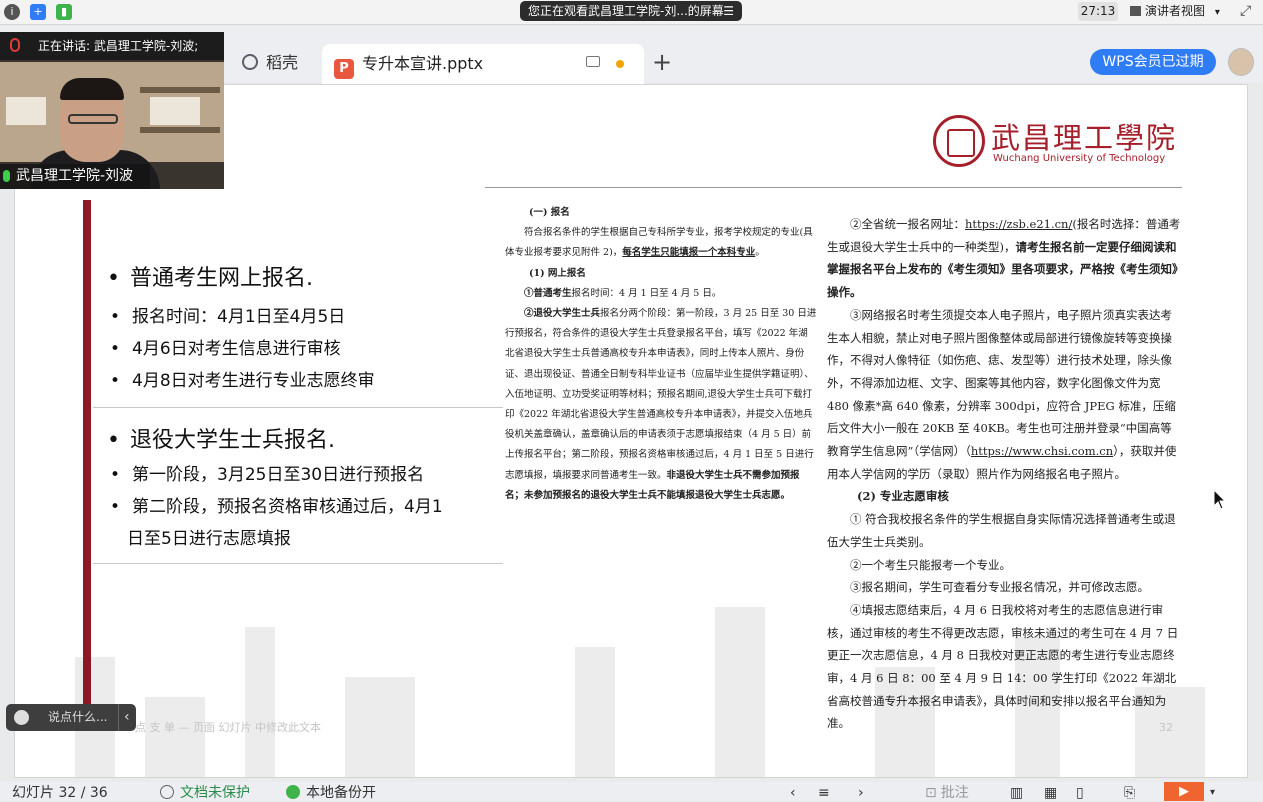 Image resolution: width=1263 pixels, height=802 pixels. What do you see at coordinates (1212, 793) in the screenshot?
I see `play-options-chevron-icon: ▾` at bounding box center [1212, 793].